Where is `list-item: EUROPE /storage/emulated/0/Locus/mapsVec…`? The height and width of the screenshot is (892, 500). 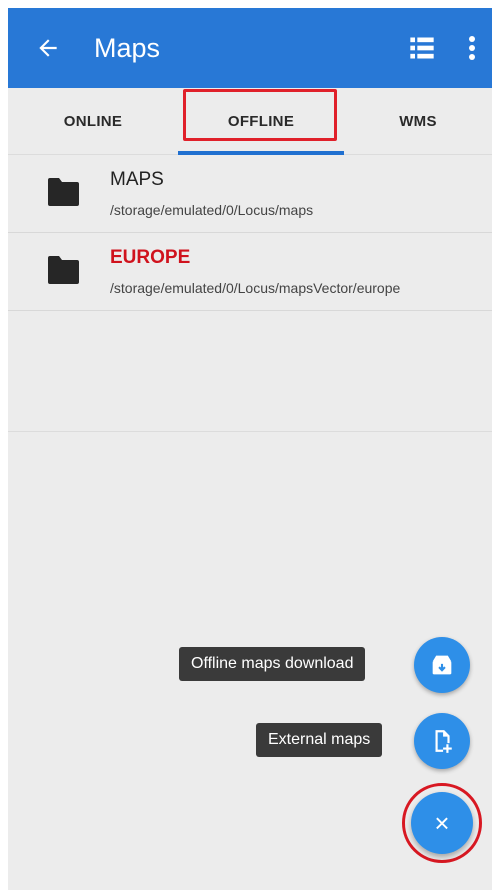 list-item: EUROPE /storage/emulated/0/Locus/mapsVec… is located at coordinates (250, 272).